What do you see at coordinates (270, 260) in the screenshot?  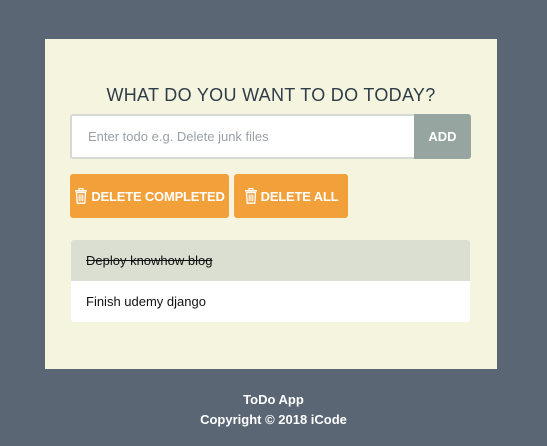 I see `todo-item-completed: Deploy knowhow blog` at bounding box center [270, 260].